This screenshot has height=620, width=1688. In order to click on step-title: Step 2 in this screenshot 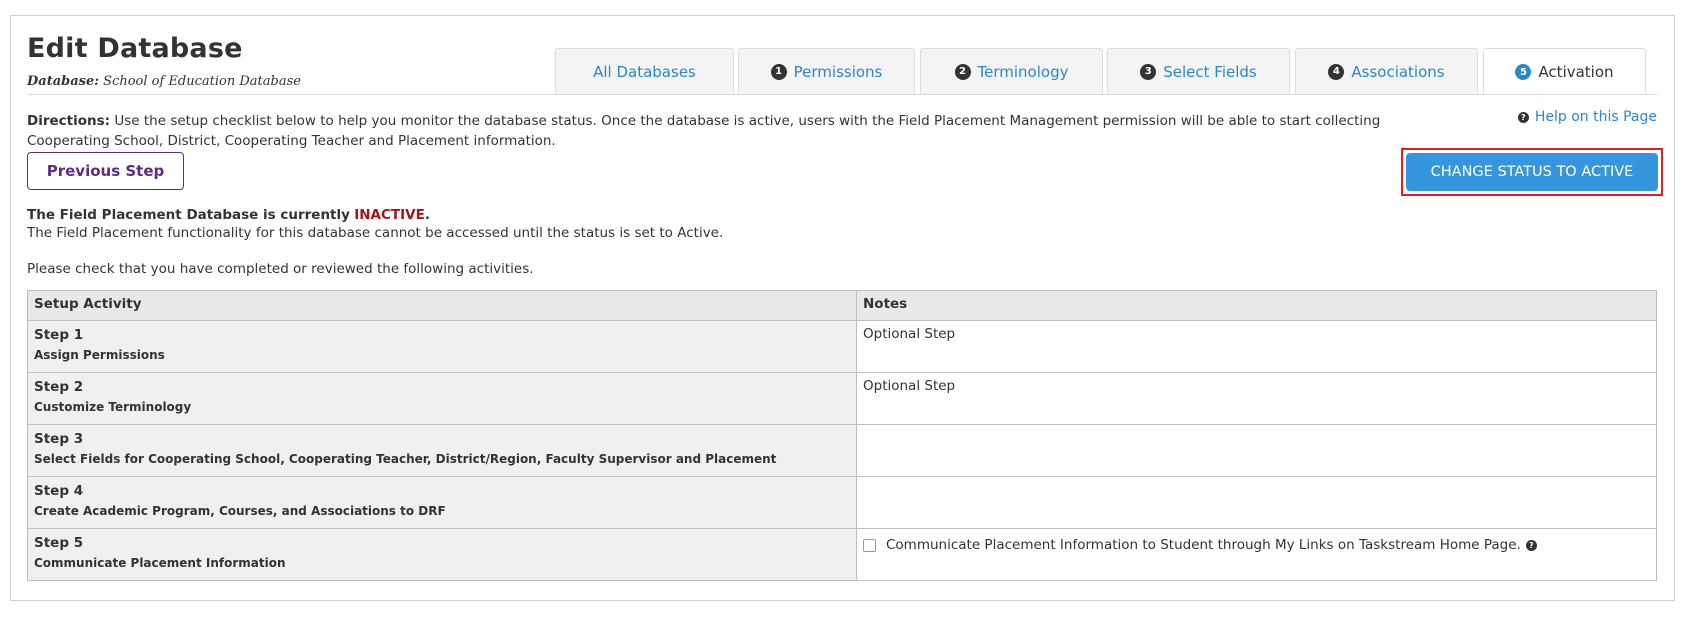, I will do `click(59, 387)`.